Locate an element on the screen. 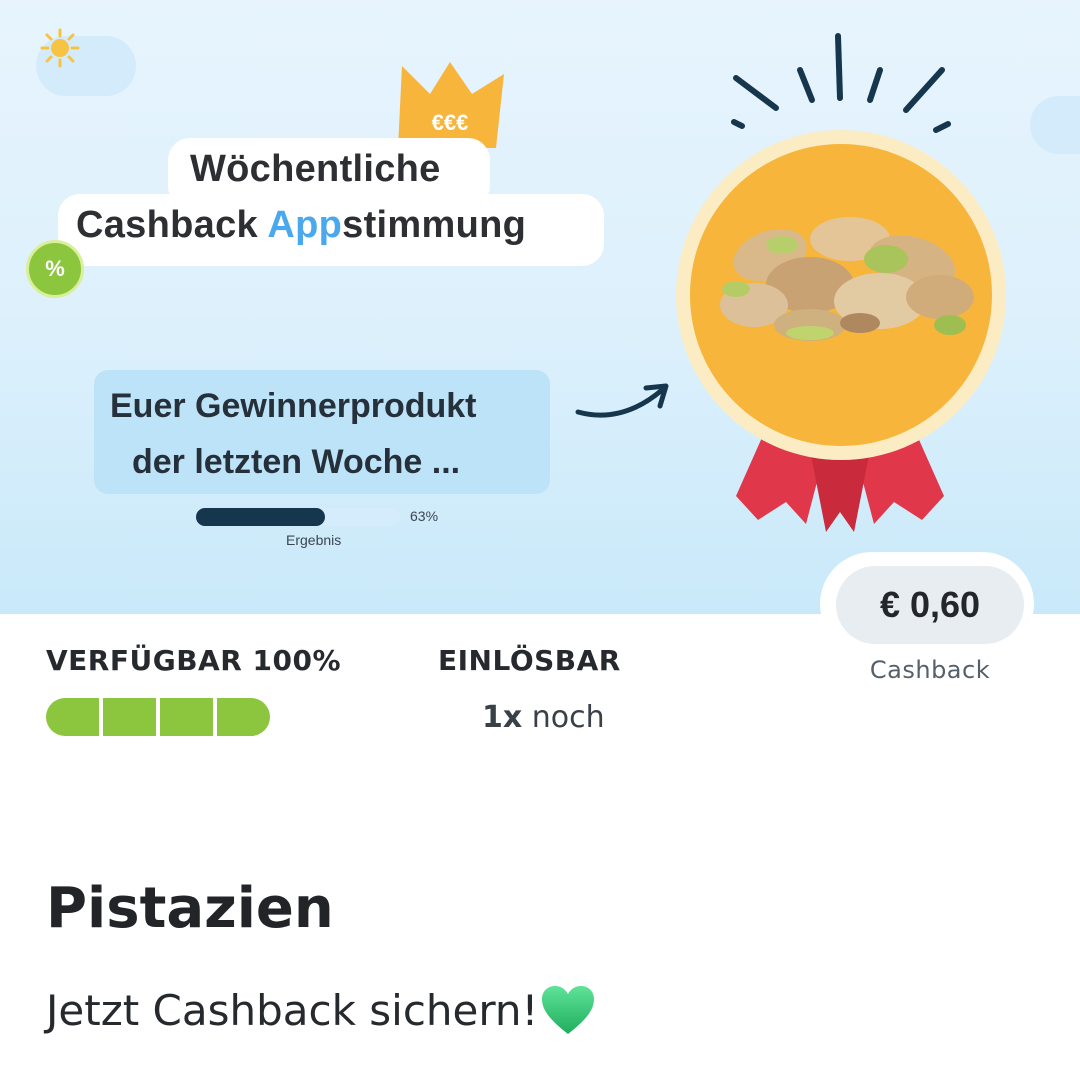 Image resolution: width=1080 pixels, height=1091 pixels. availability-title: VERFÜGBAR 100% is located at coordinates (194, 660).